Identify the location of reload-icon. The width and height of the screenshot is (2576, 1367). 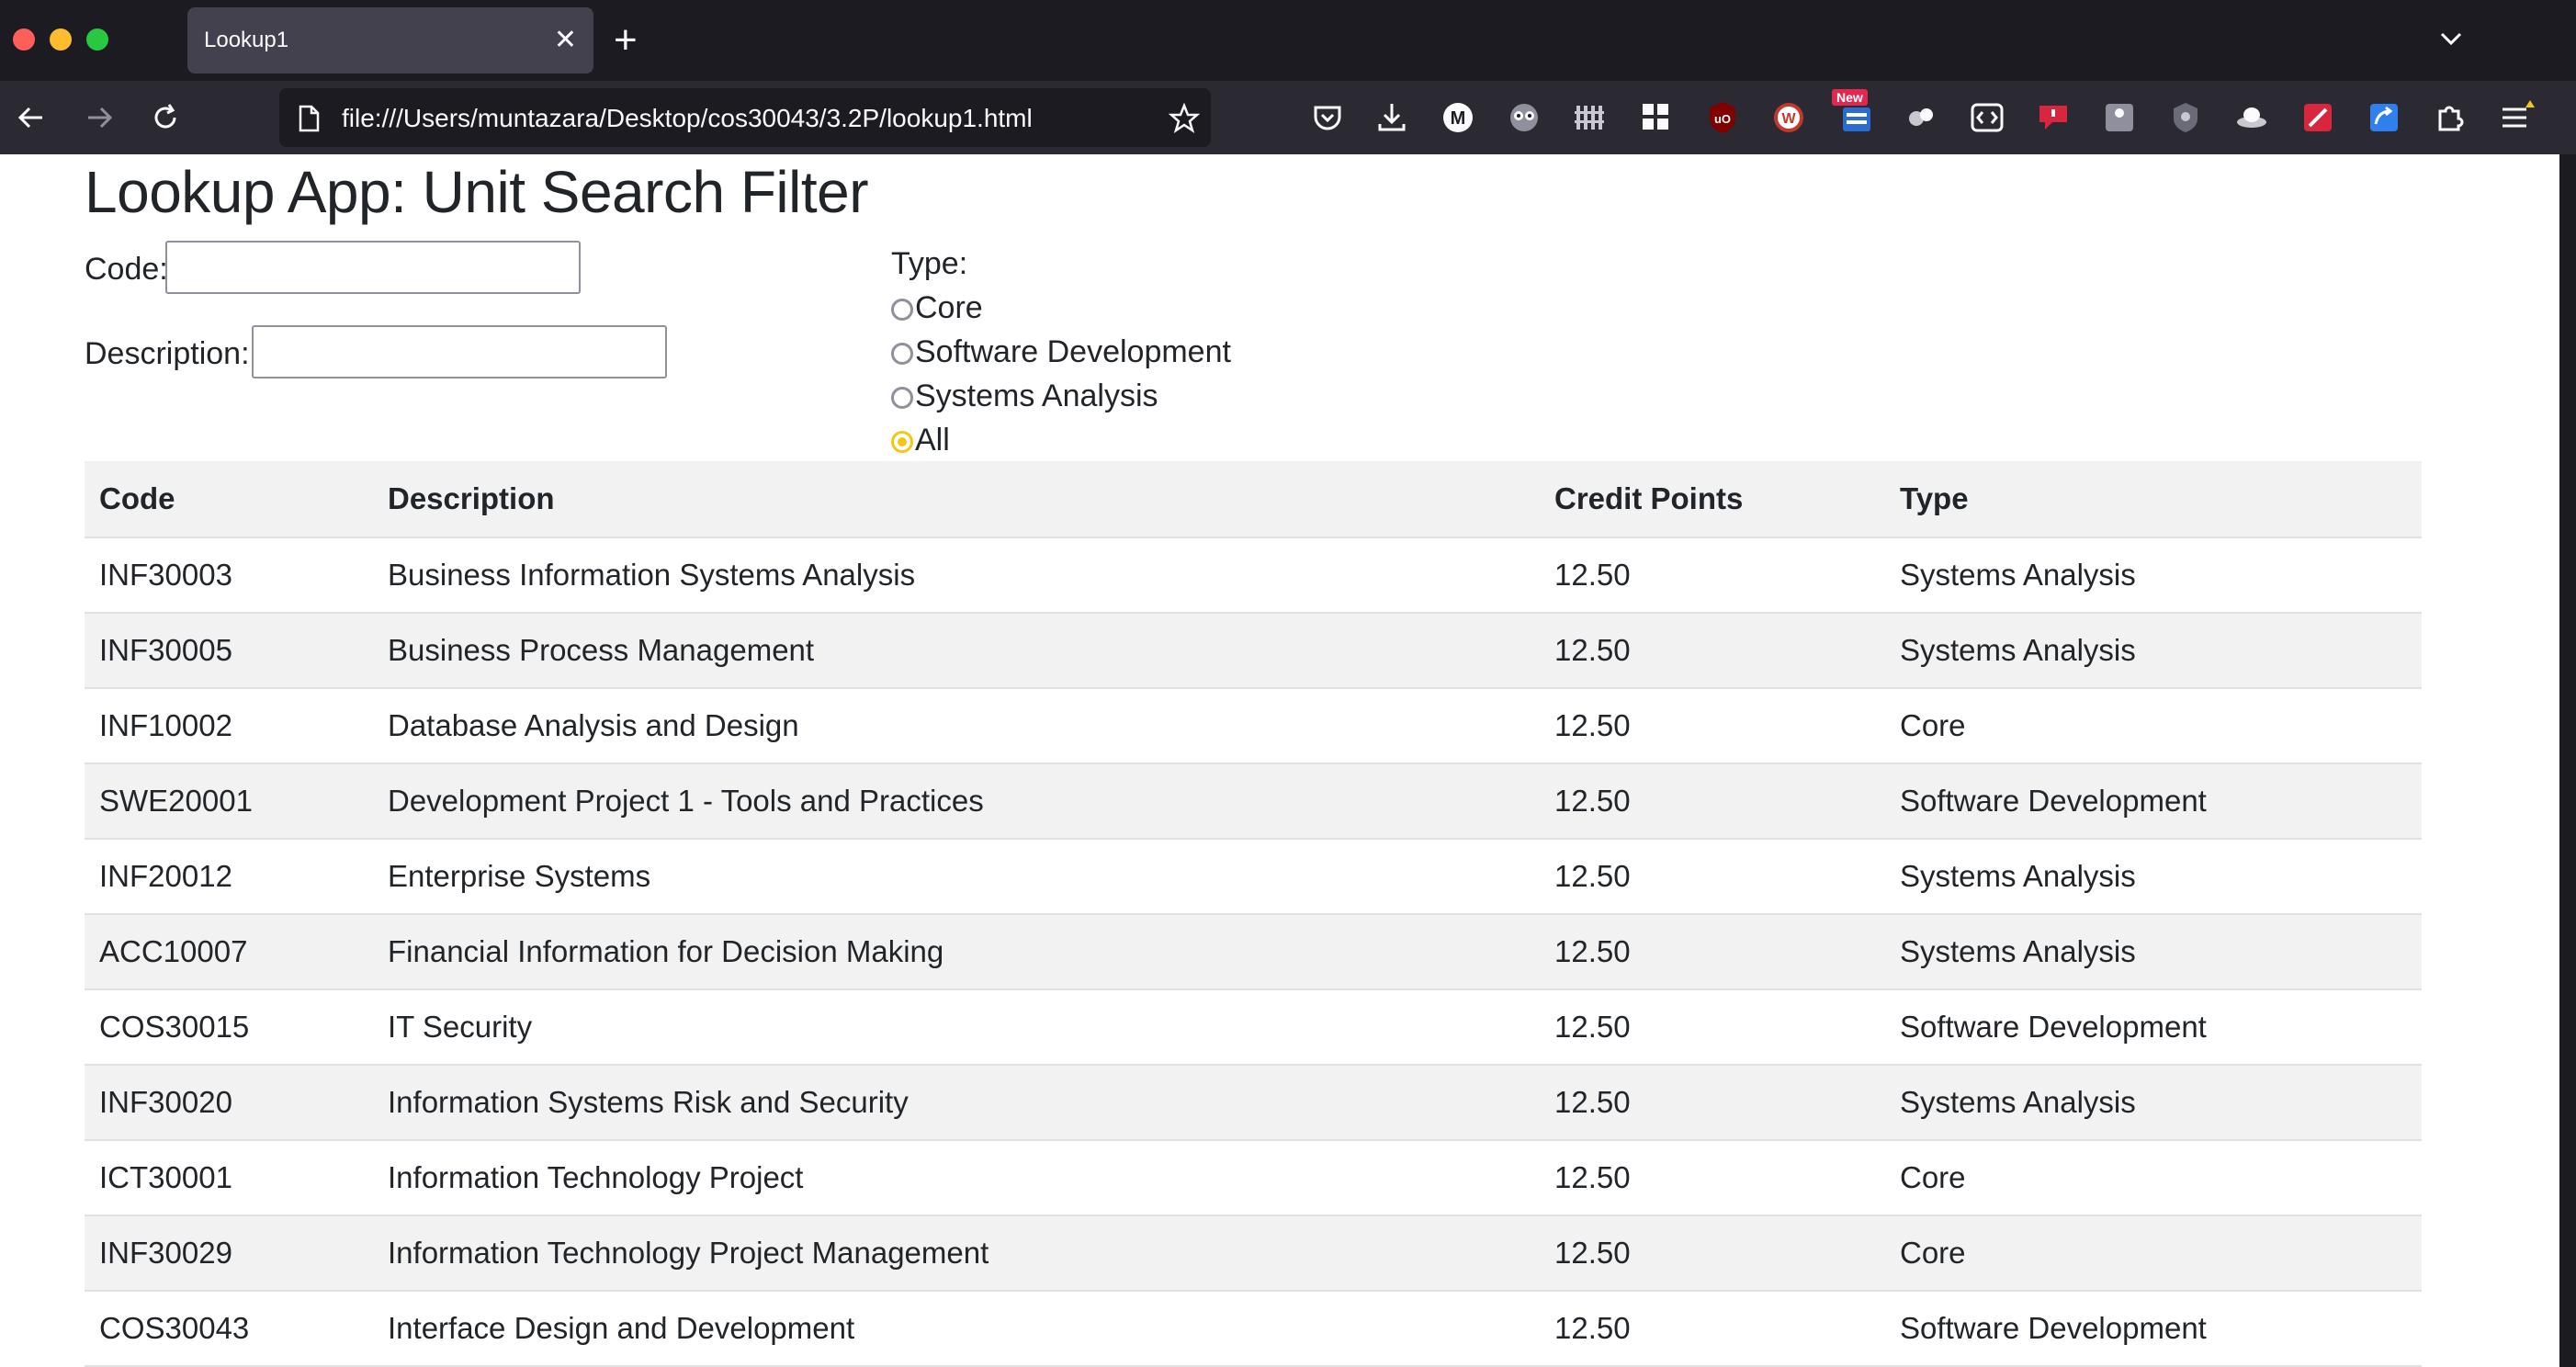
(165, 117).